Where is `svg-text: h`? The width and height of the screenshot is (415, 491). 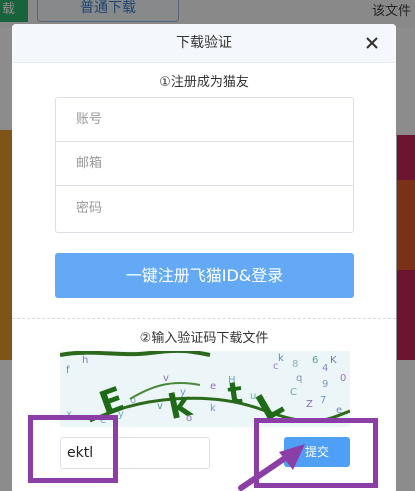 svg-text: h is located at coordinates (85, 360).